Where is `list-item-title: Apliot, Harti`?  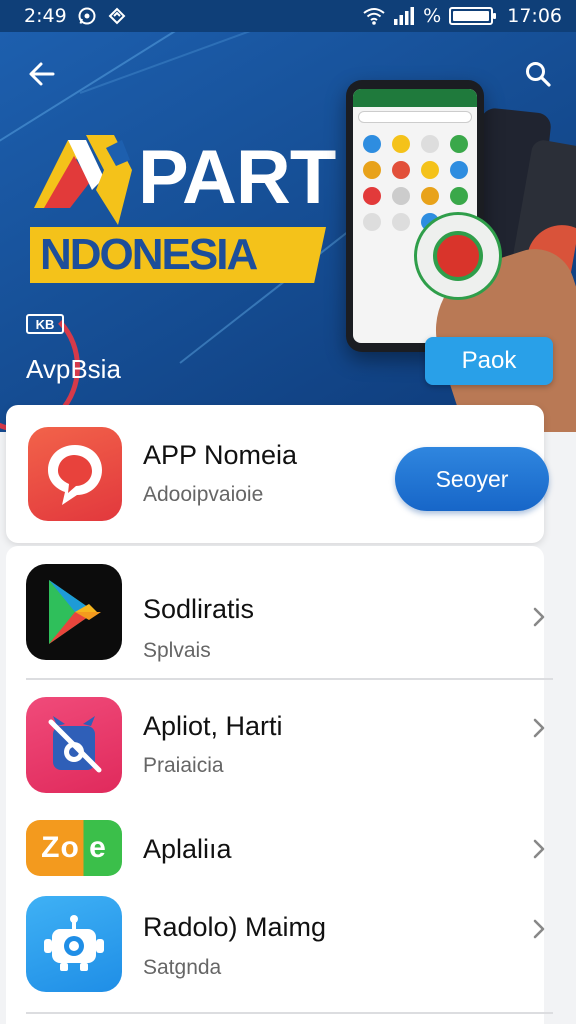 list-item-title: Apliot, Harti is located at coordinates (213, 726).